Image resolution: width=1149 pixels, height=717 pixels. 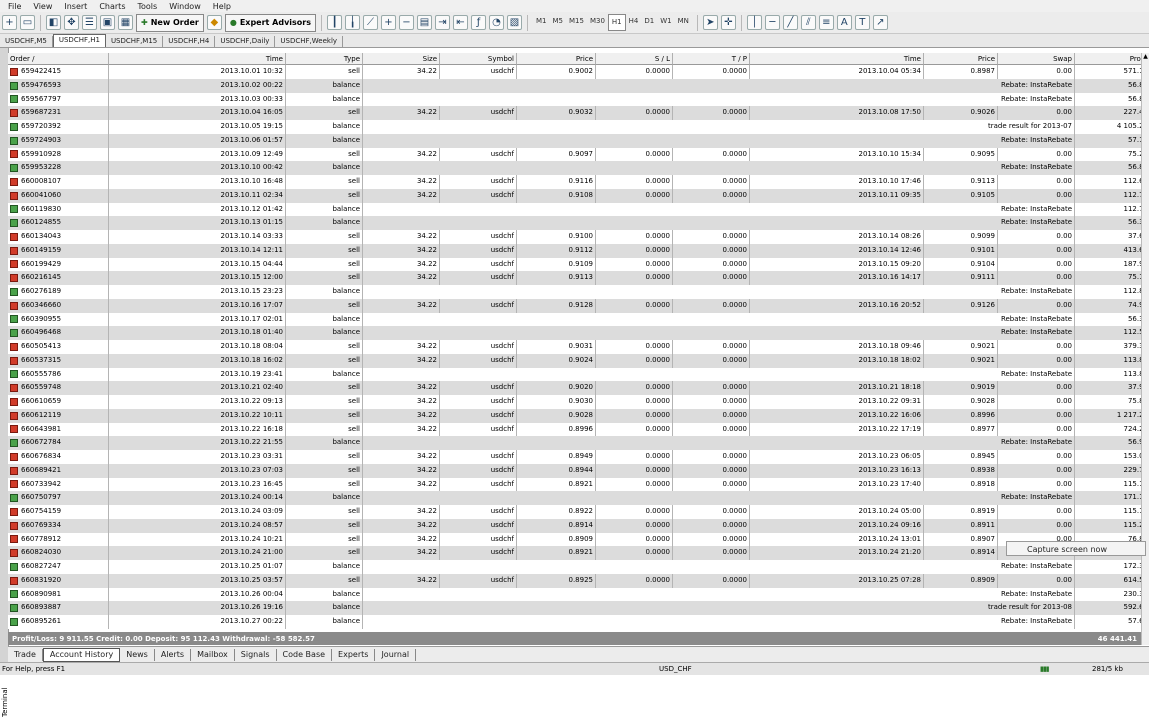 What do you see at coordinates (58, 85) in the screenshot?
I see `table-row-order: 659476593` at bounding box center [58, 85].